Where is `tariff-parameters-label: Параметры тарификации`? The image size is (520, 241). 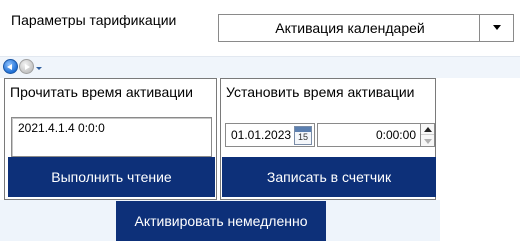 tariff-parameters-label: Параметры тарификации is located at coordinates (94, 20).